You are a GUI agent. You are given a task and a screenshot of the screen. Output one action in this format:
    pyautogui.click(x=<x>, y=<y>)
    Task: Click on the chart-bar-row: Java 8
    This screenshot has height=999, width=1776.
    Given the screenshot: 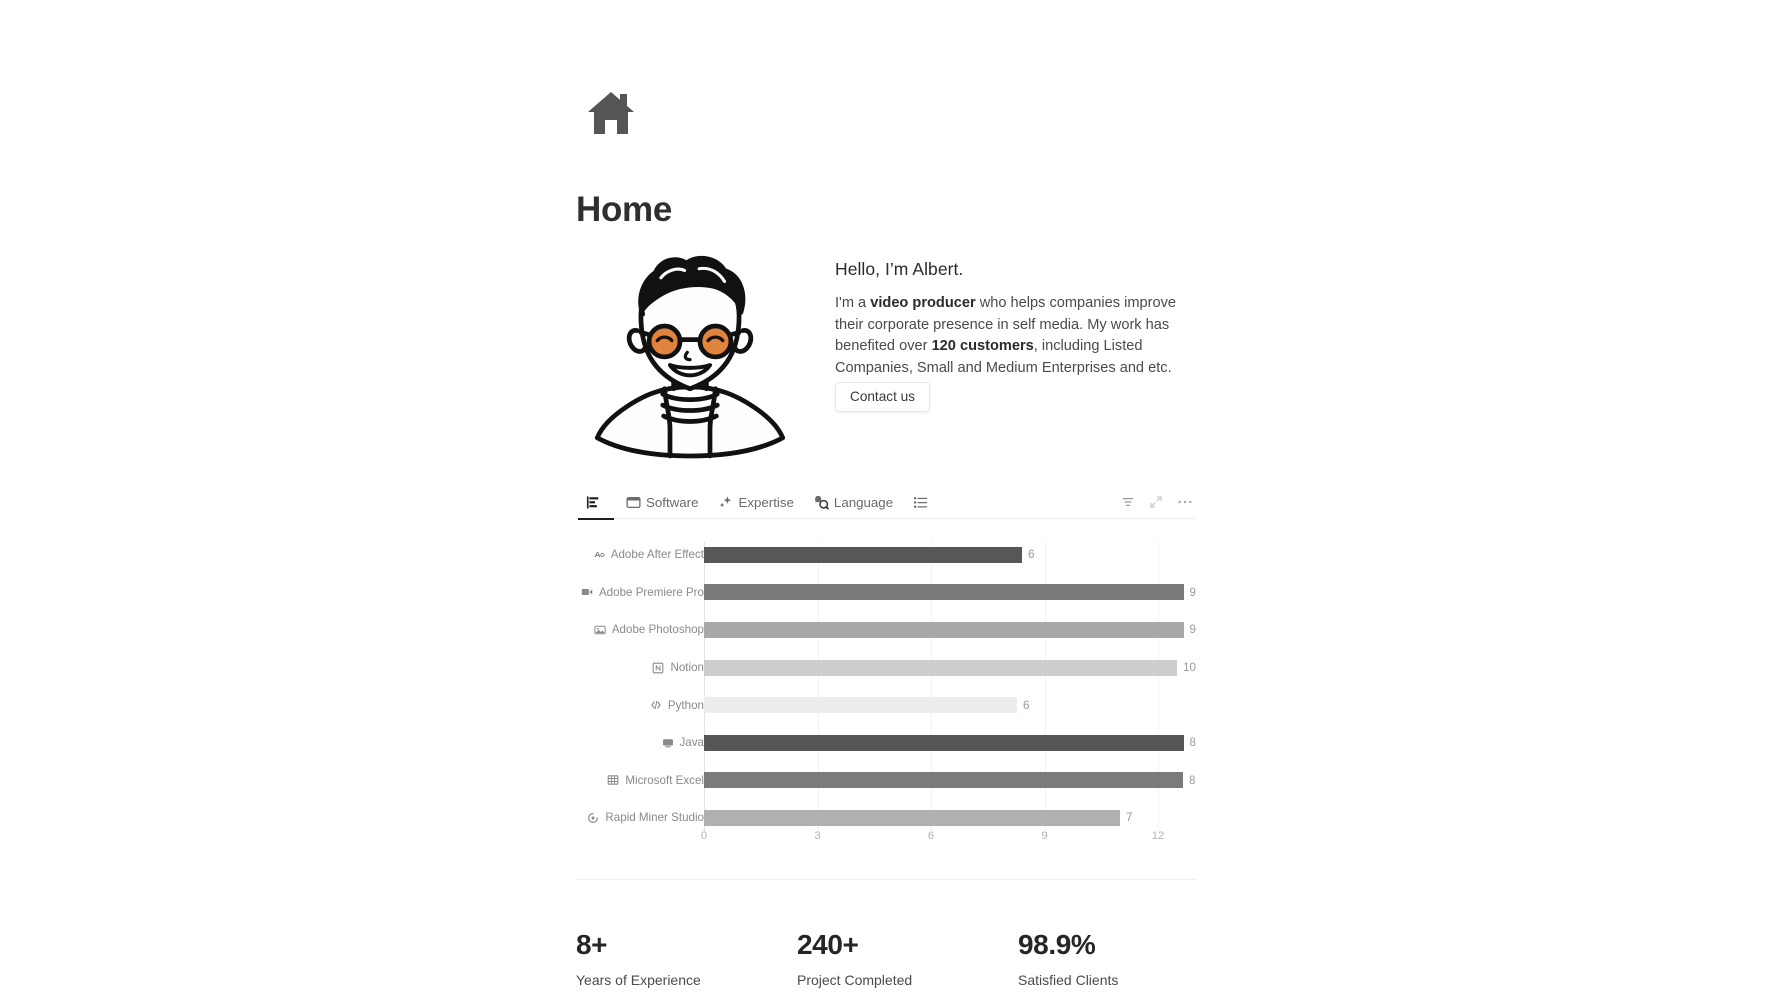 What is the action you would take?
    pyautogui.click(x=886, y=743)
    